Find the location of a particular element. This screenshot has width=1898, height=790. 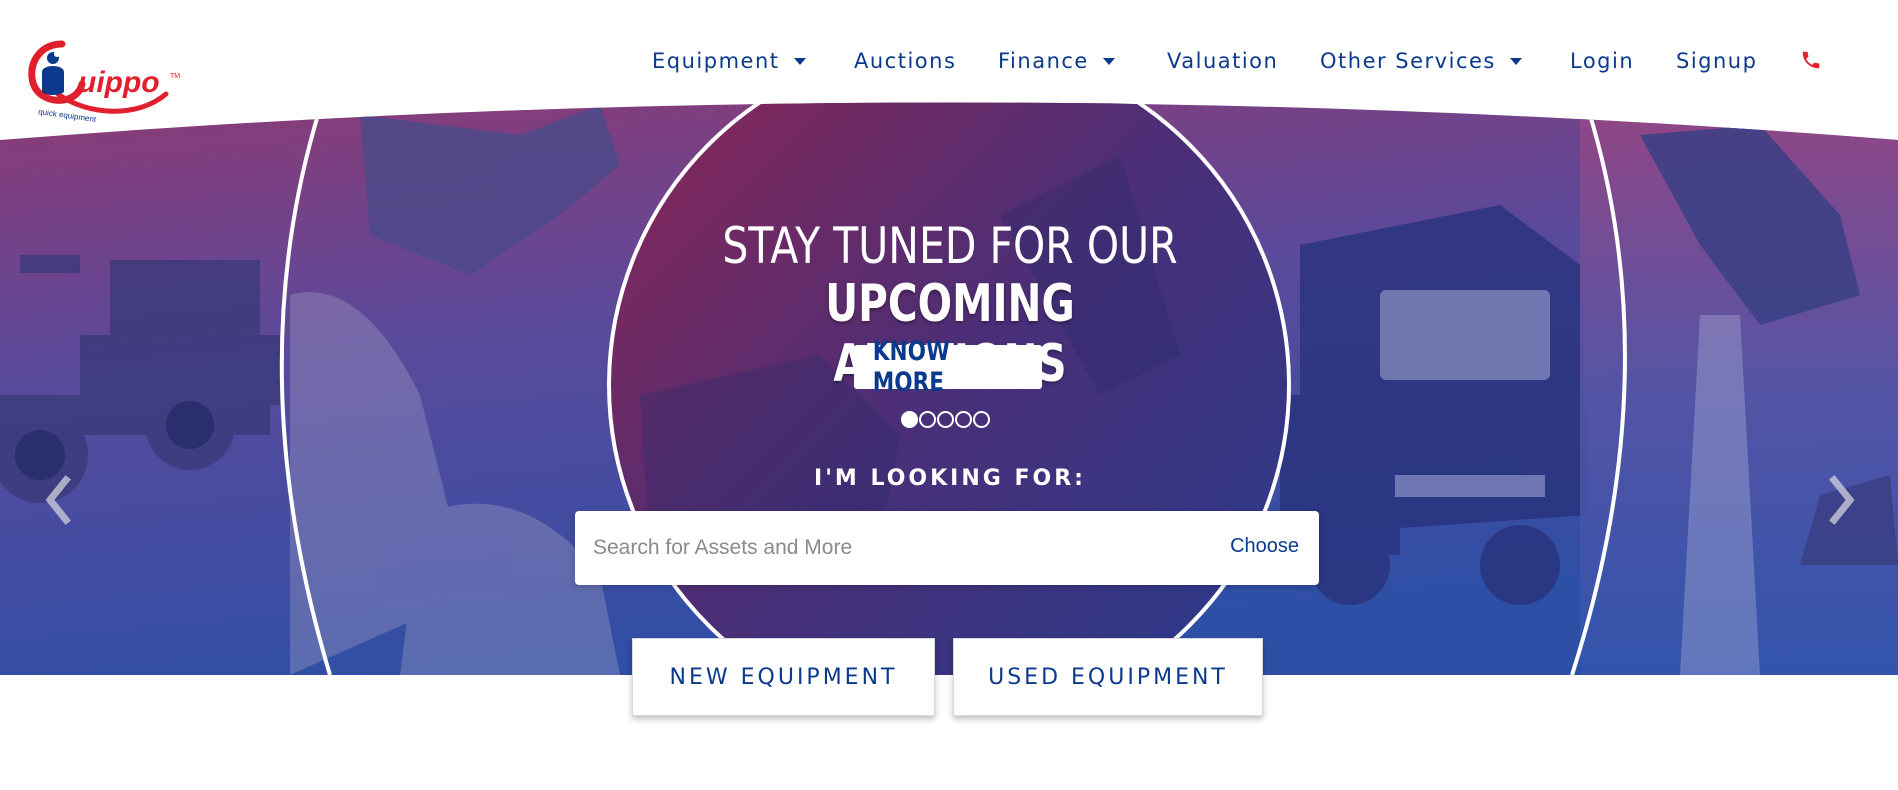

search-input is located at coordinates (873, 548).